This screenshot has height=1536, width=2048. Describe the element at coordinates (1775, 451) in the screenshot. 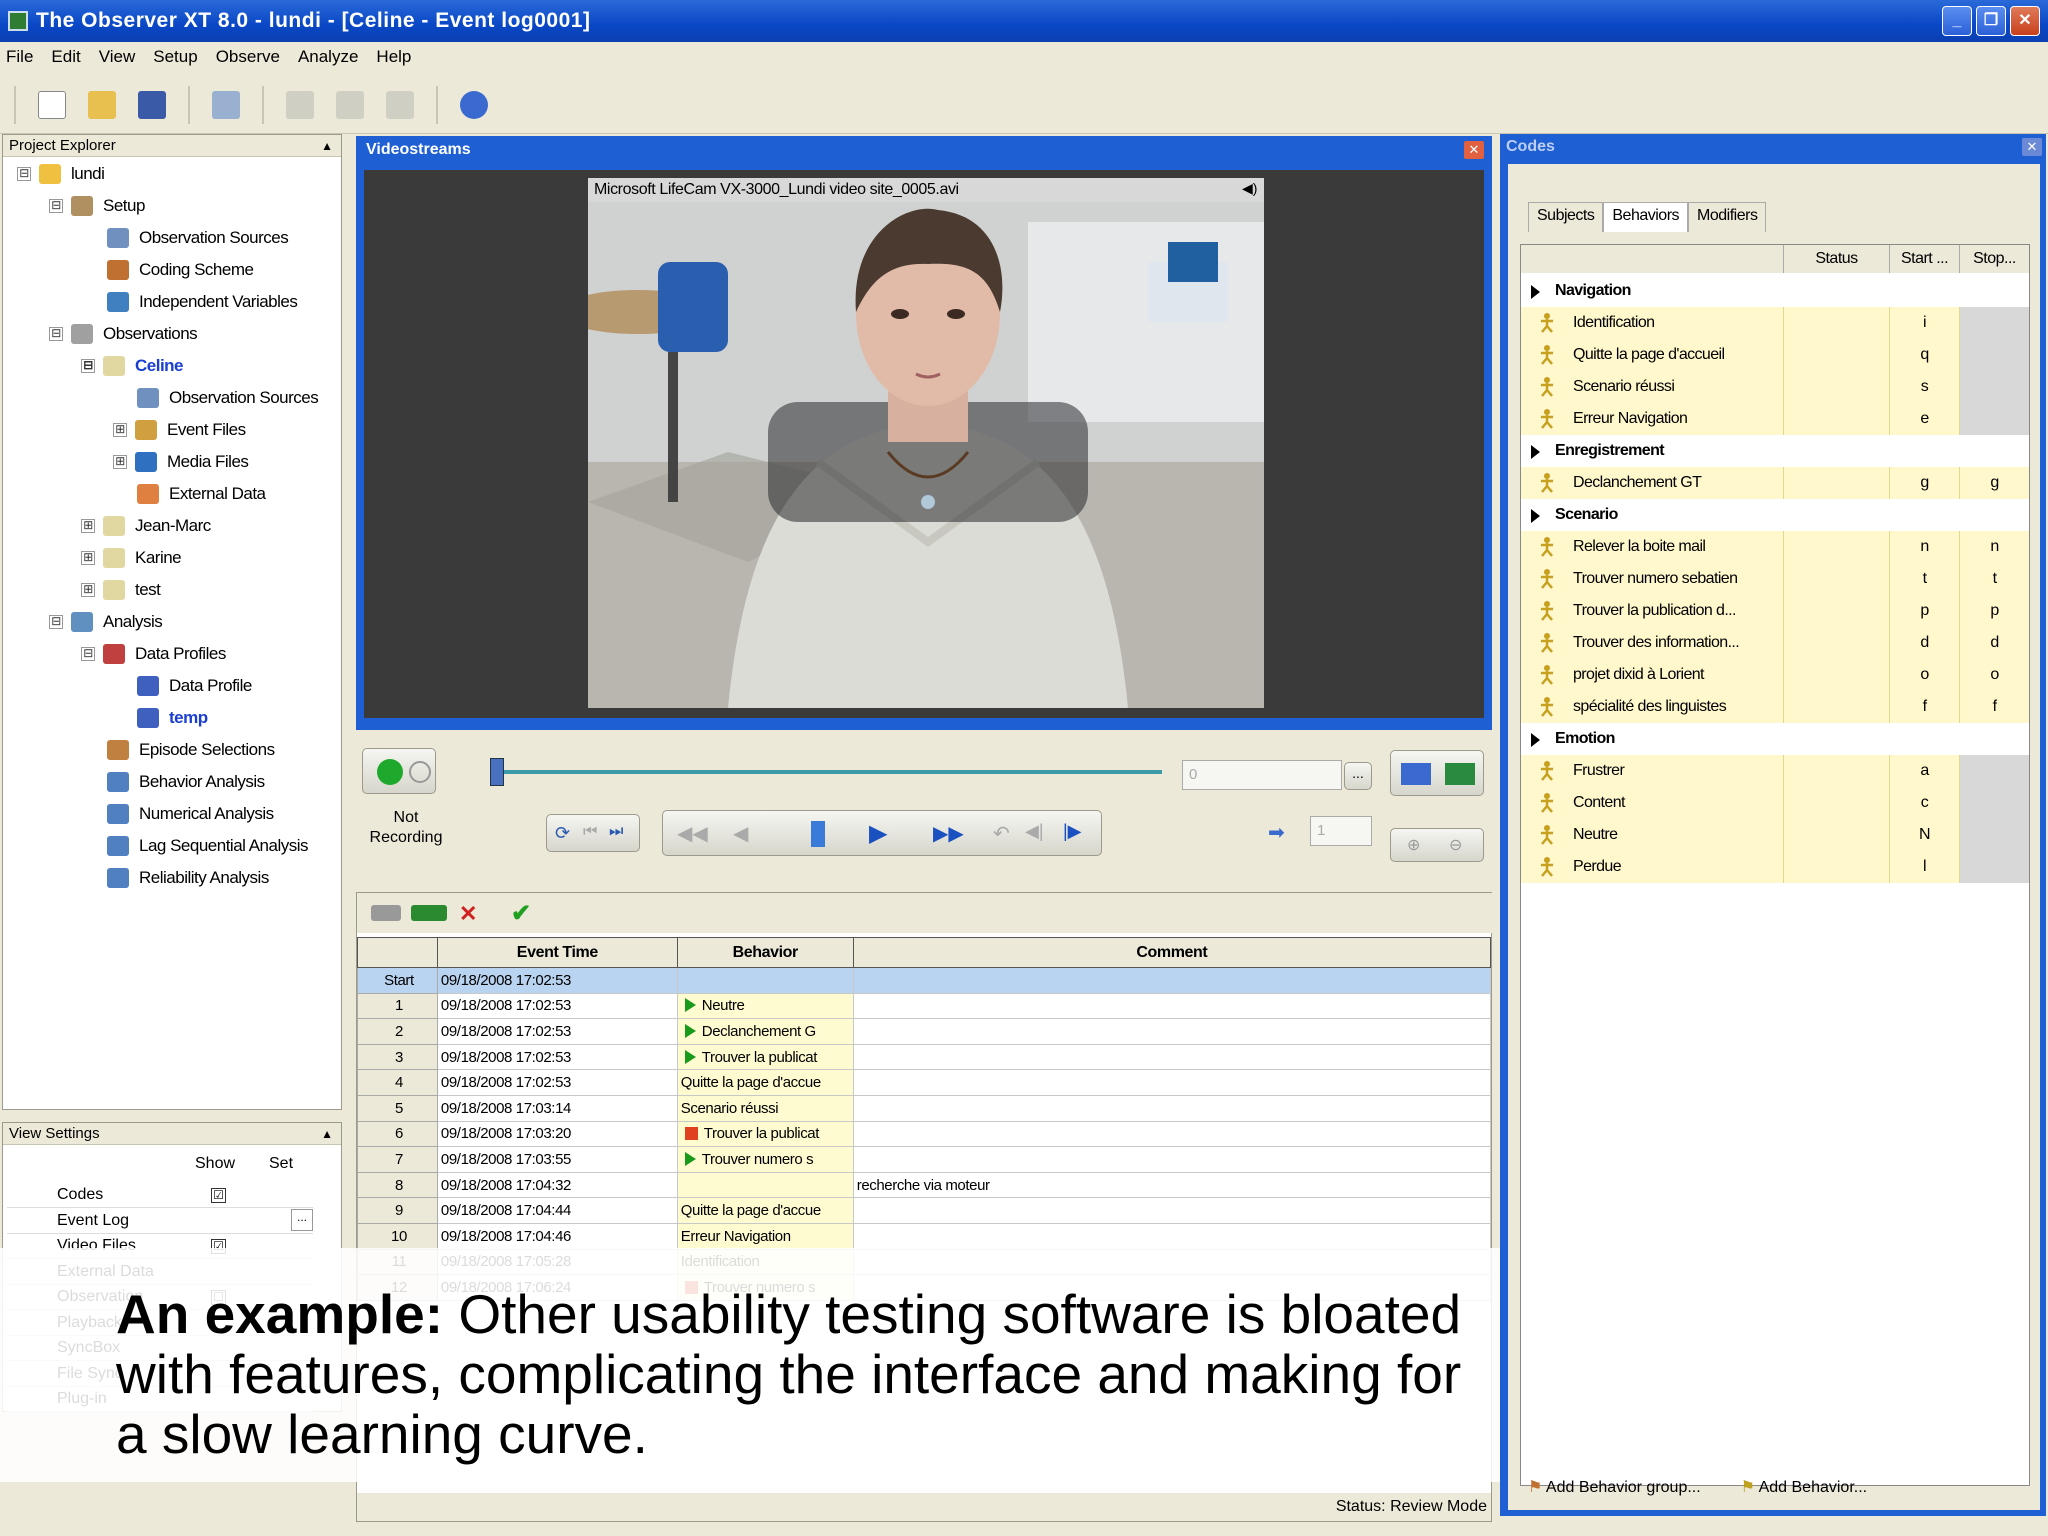

I see `behavior-group-row: Enregistrement` at that location.